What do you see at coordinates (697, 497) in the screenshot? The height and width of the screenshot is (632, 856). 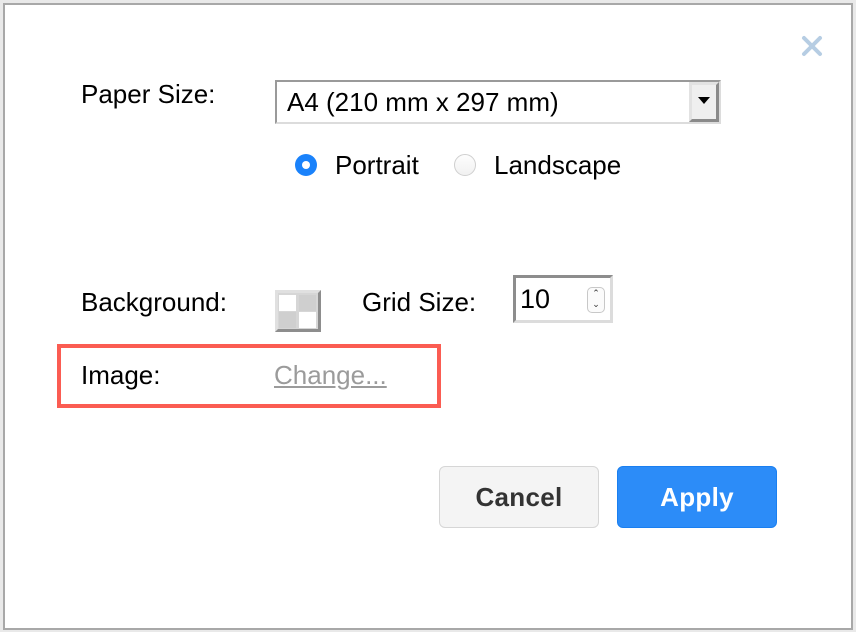 I see `apply-button: Apply` at bounding box center [697, 497].